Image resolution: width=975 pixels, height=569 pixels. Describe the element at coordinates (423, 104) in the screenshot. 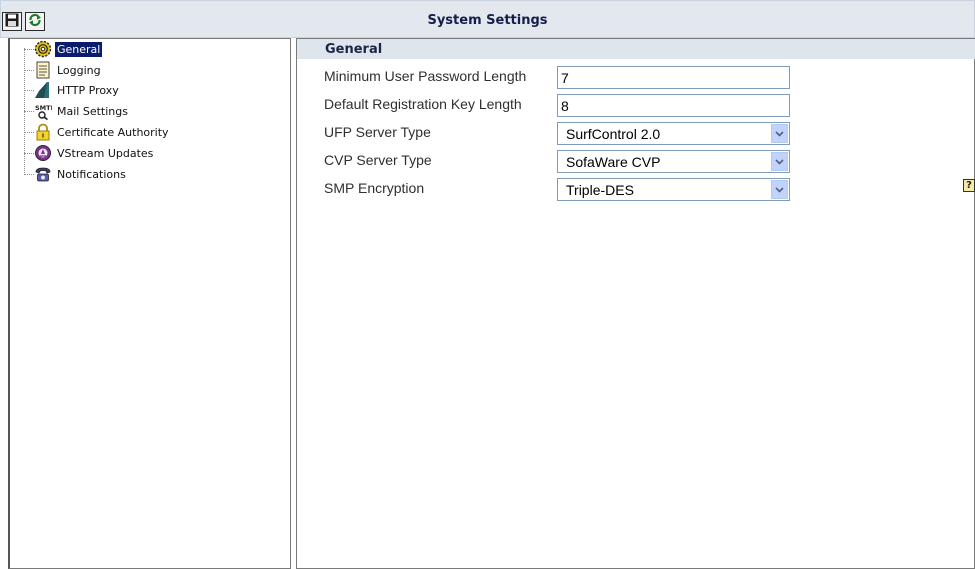

I see `registration-key-length-label: Default Registration Key Length` at that location.